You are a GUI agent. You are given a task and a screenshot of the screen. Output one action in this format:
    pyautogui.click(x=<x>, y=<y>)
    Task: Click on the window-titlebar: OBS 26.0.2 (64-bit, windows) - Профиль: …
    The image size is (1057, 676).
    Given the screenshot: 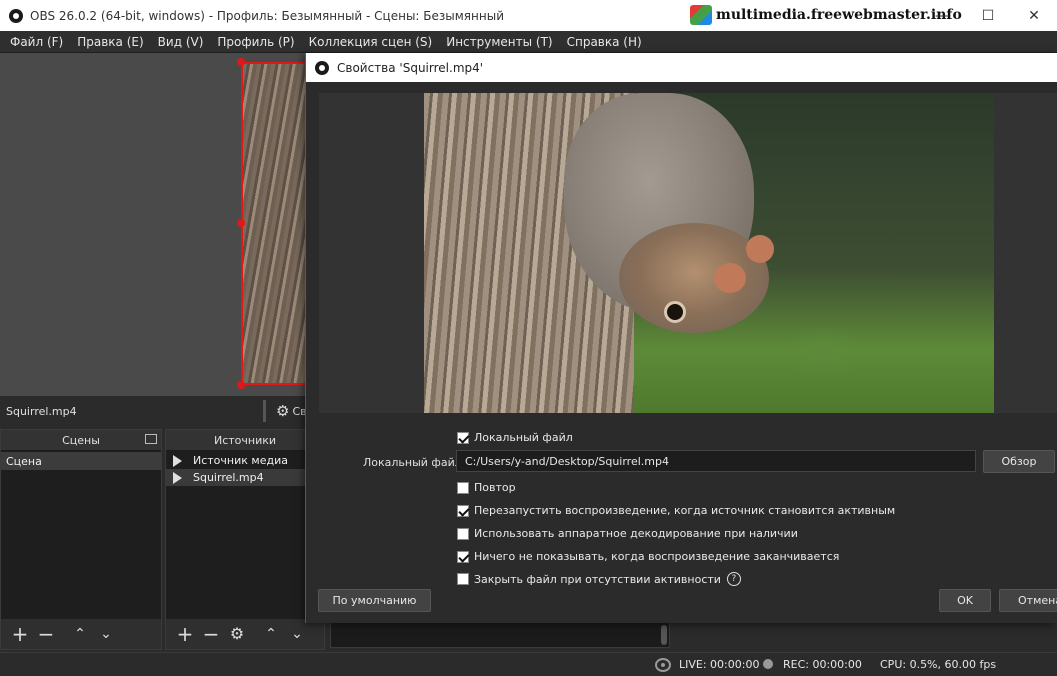 What is the action you would take?
    pyautogui.click(x=528, y=15)
    